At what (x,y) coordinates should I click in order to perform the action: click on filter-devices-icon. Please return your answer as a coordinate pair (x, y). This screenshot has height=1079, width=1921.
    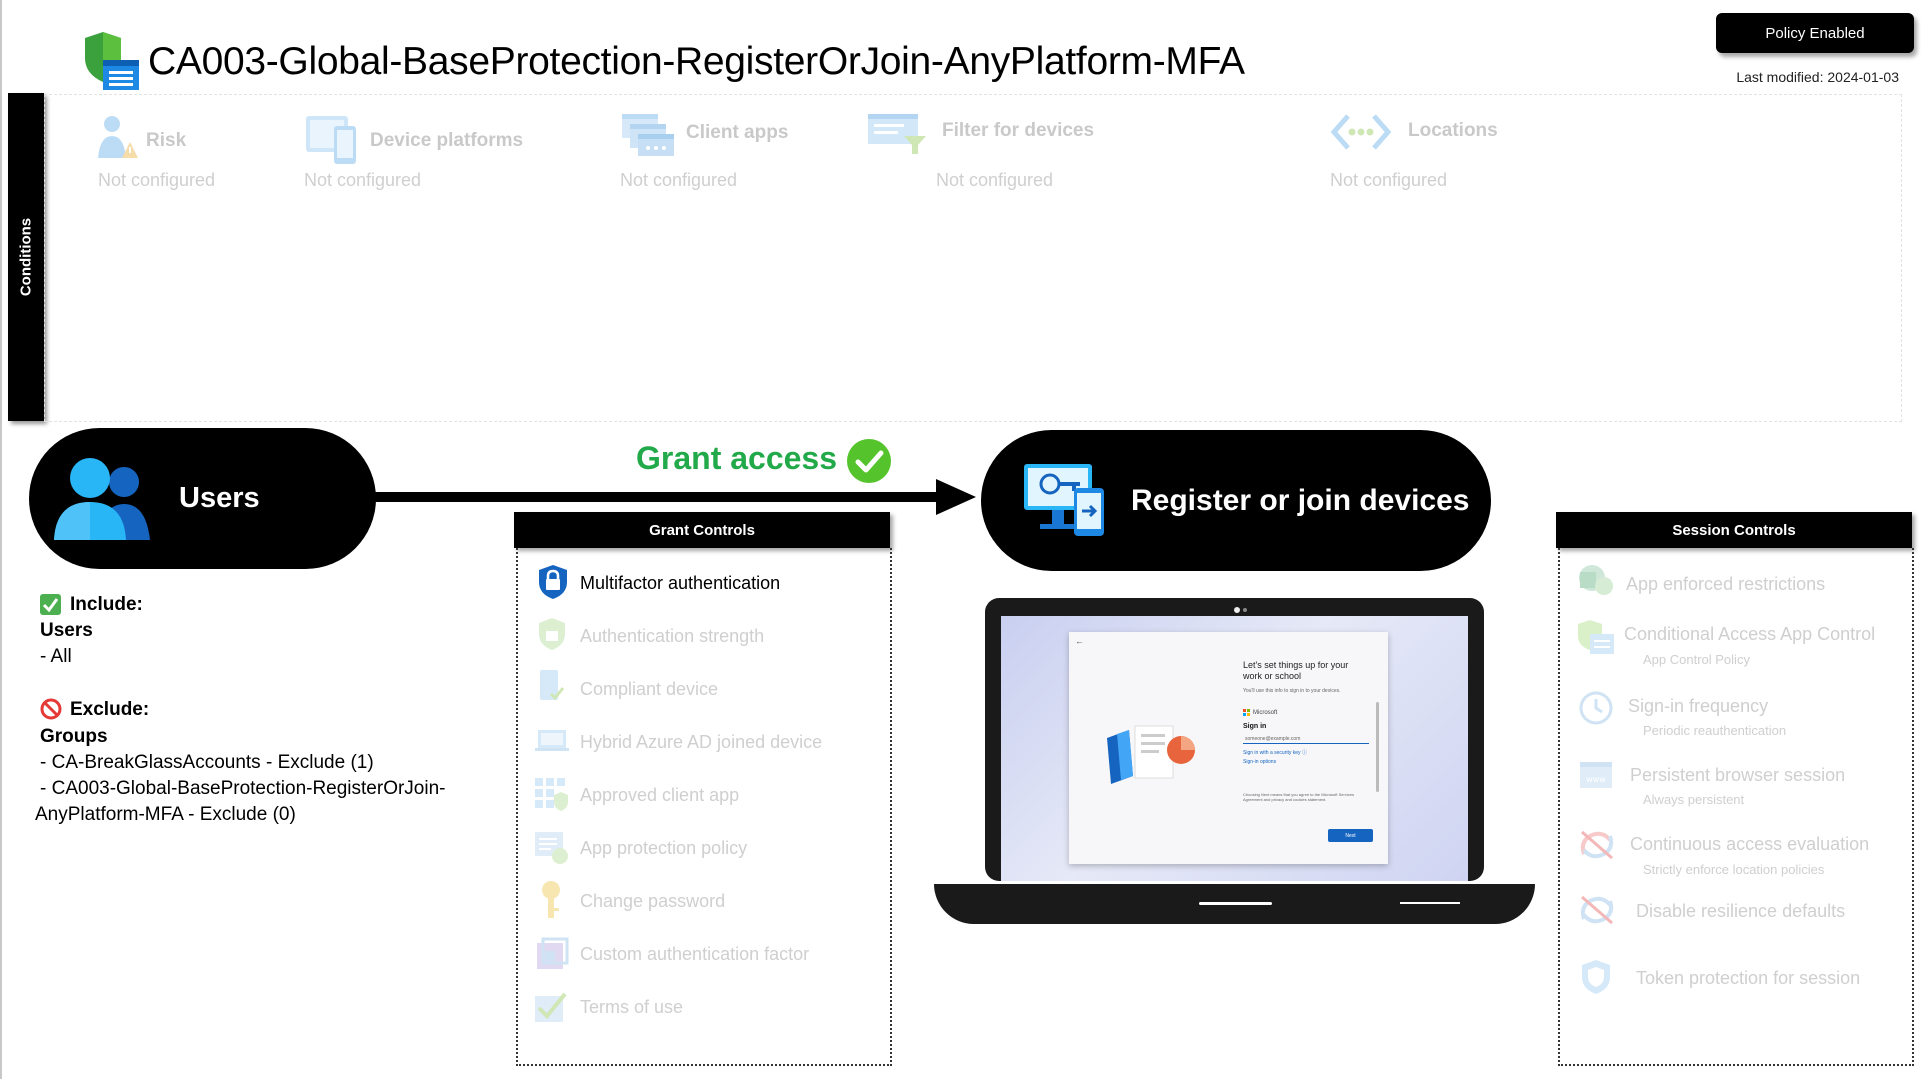
    Looking at the image, I should click on (897, 134).